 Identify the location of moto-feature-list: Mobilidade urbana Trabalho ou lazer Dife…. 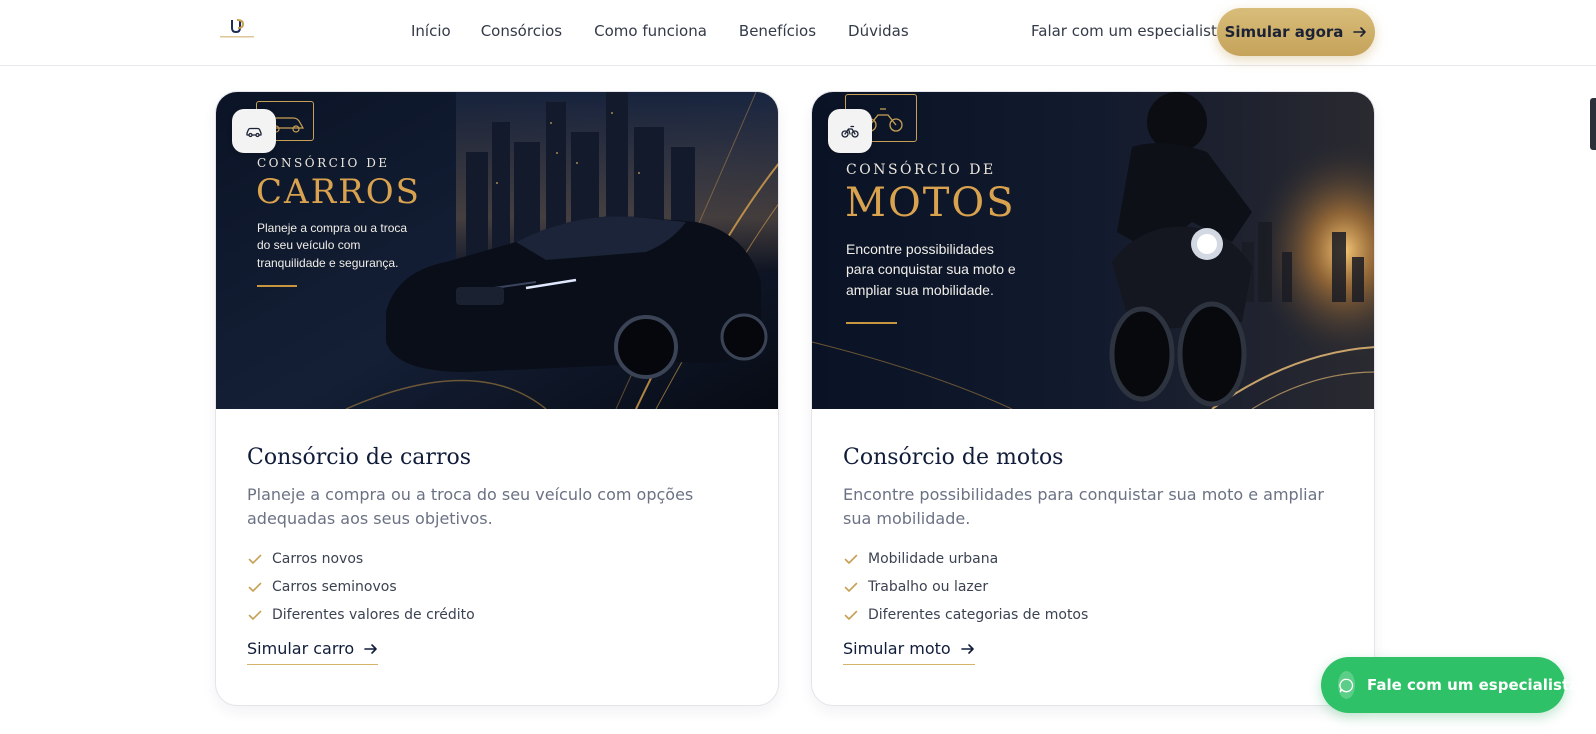
(965, 587).